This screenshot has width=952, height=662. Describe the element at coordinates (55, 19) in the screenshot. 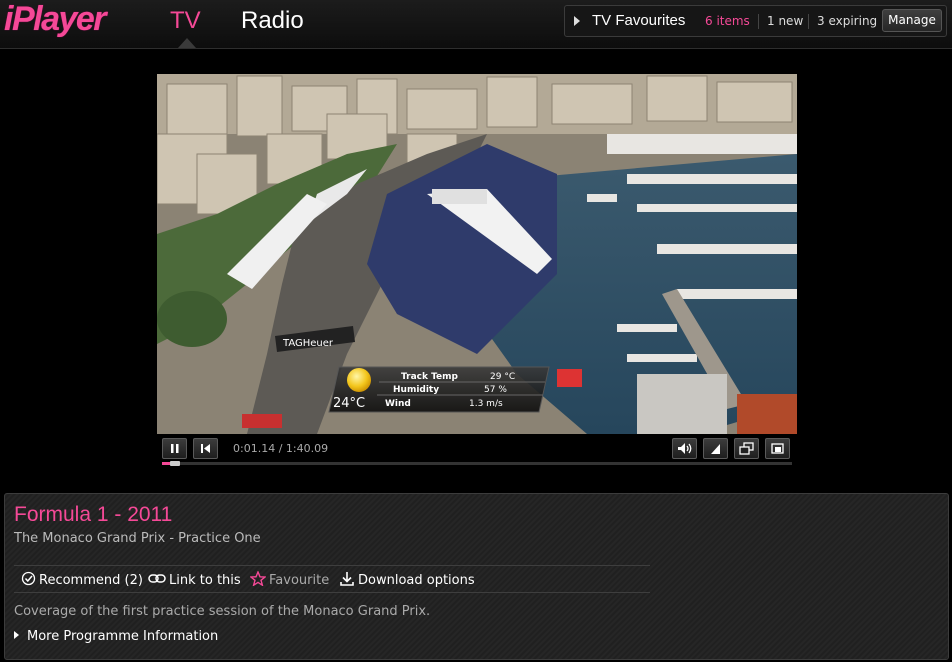

I see `iplayer-logo: iPlayer` at that location.